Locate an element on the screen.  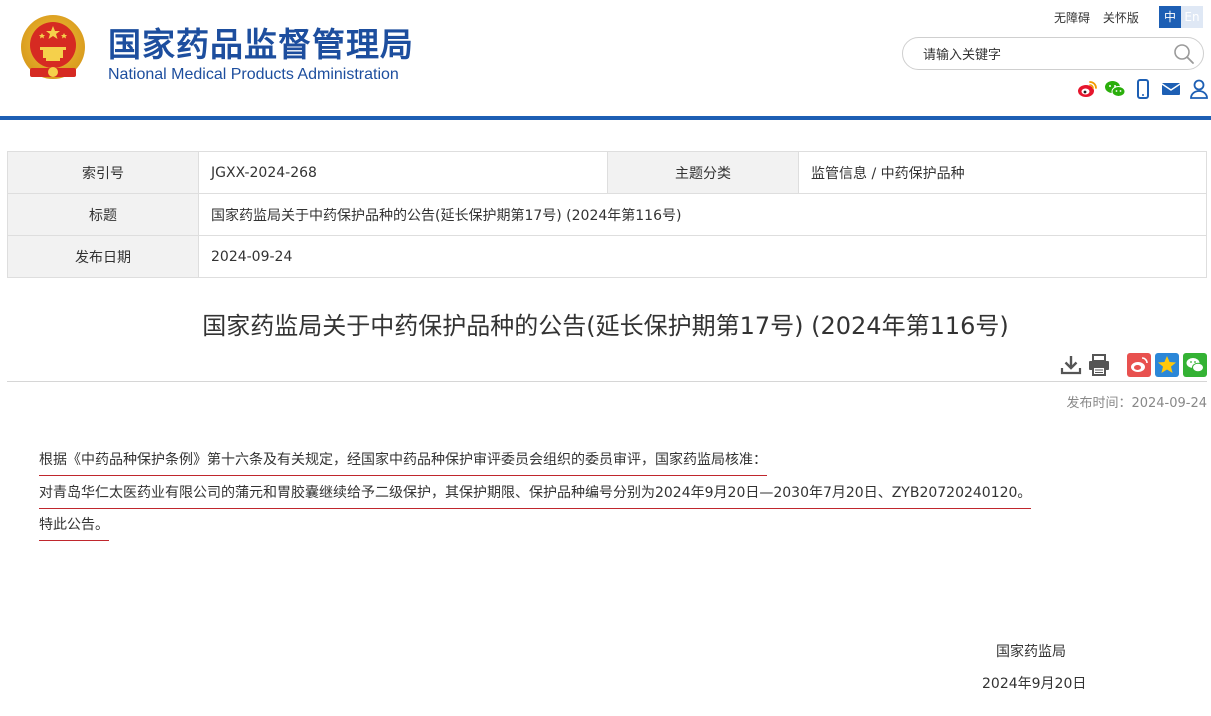
category-label: 主题分类 is located at coordinates (703, 172).